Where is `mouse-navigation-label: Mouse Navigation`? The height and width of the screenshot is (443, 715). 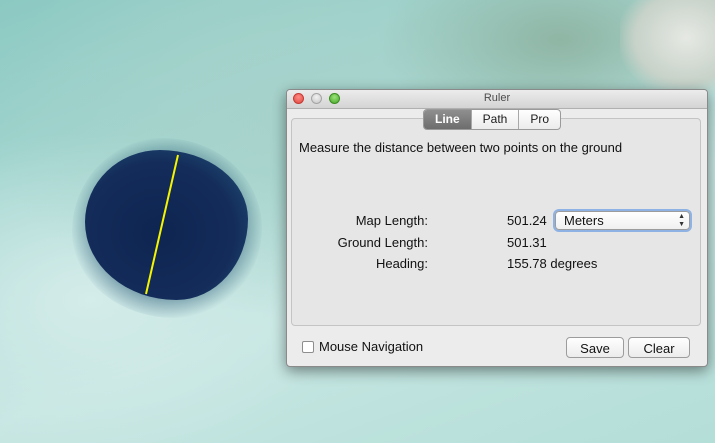
mouse-navigation-label: Mouse Navigation is located at coordinates (371, 346).